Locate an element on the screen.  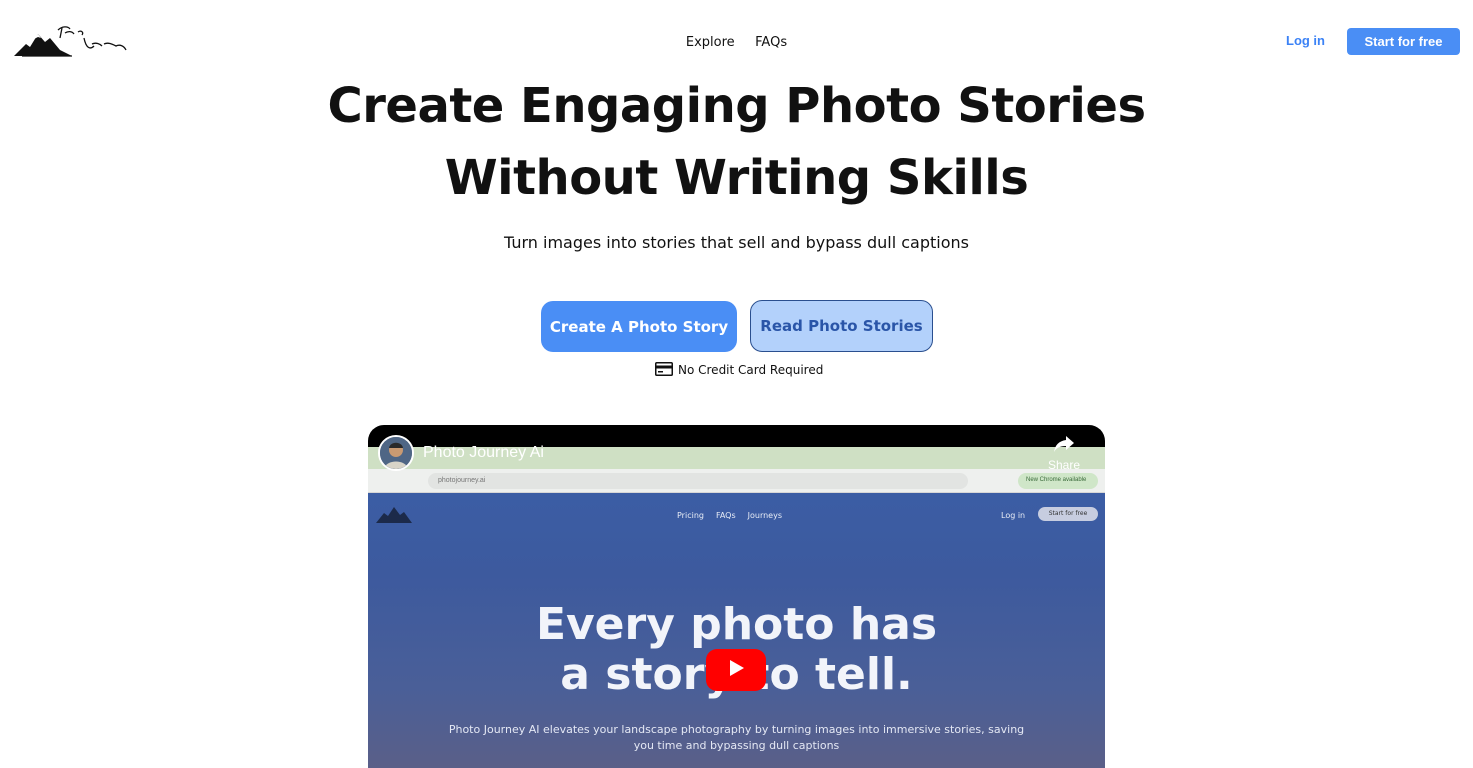
video-title-line-1: Every photo has is located at coordinates (736, 624).